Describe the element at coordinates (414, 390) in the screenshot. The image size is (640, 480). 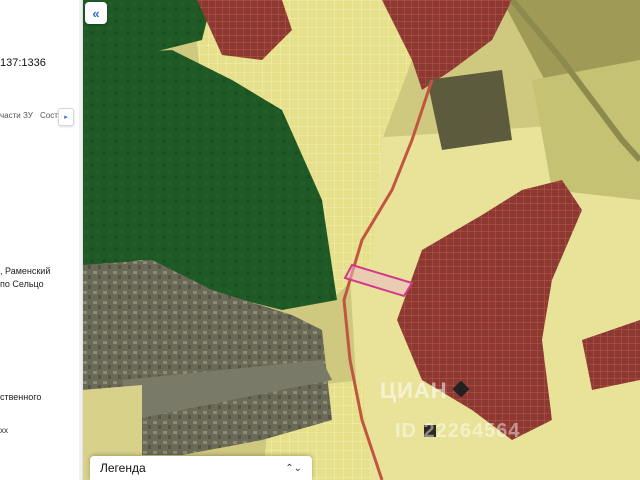
I see `watermark-logo: ЦИАН` at that location.